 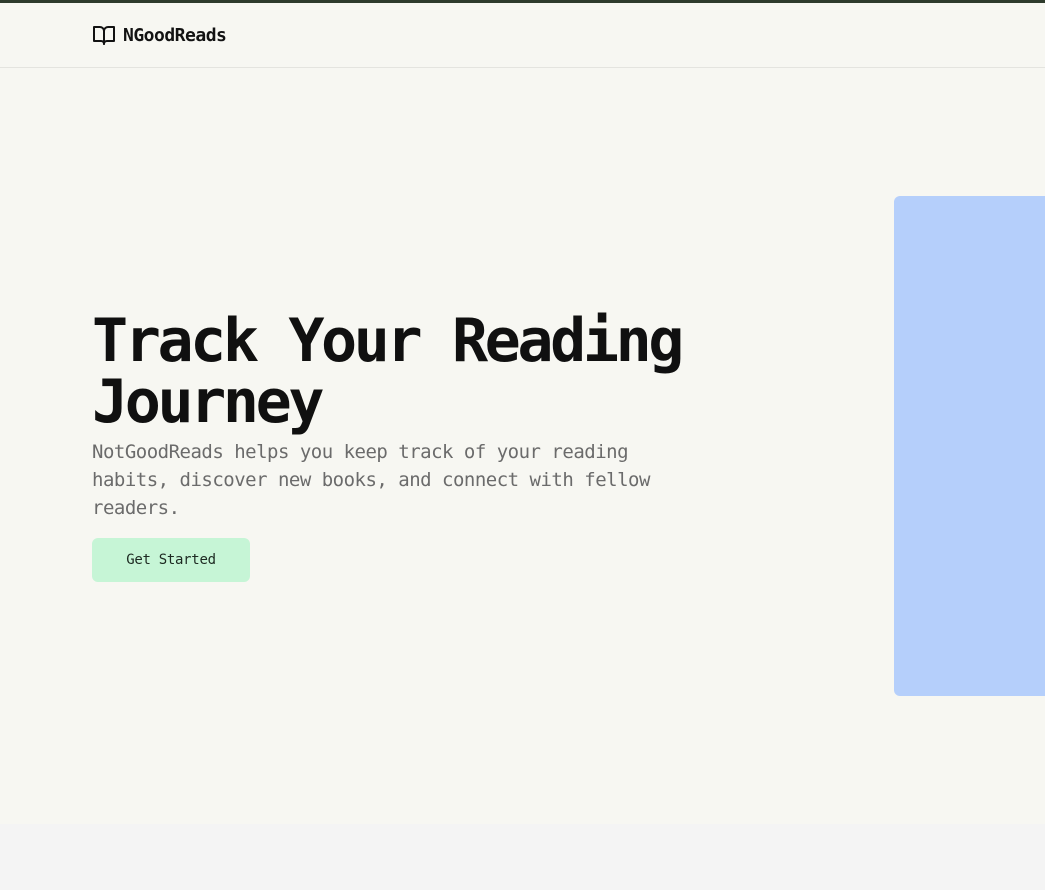 What do you see at coordinates (104, 35) in the screenshot?
I see `book-open-icon` at bounding box center [104, 35].